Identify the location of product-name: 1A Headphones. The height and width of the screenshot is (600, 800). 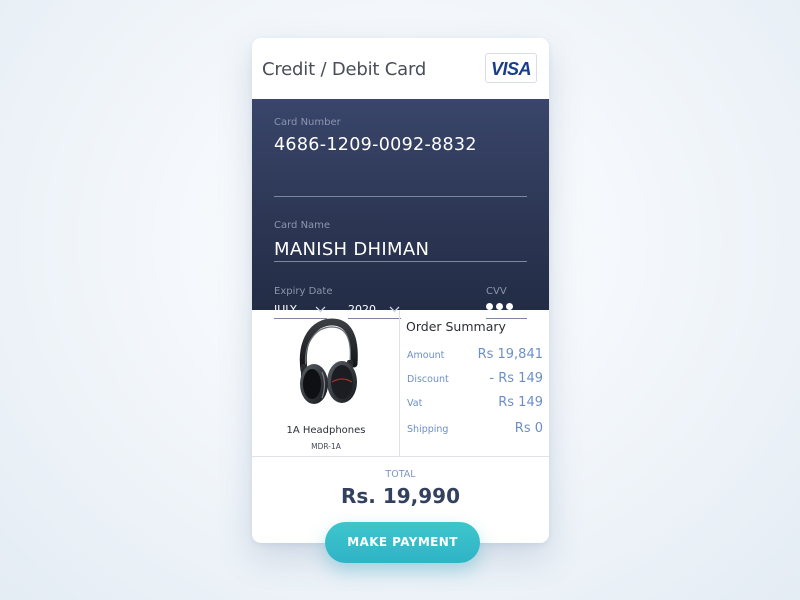
(326, 430).